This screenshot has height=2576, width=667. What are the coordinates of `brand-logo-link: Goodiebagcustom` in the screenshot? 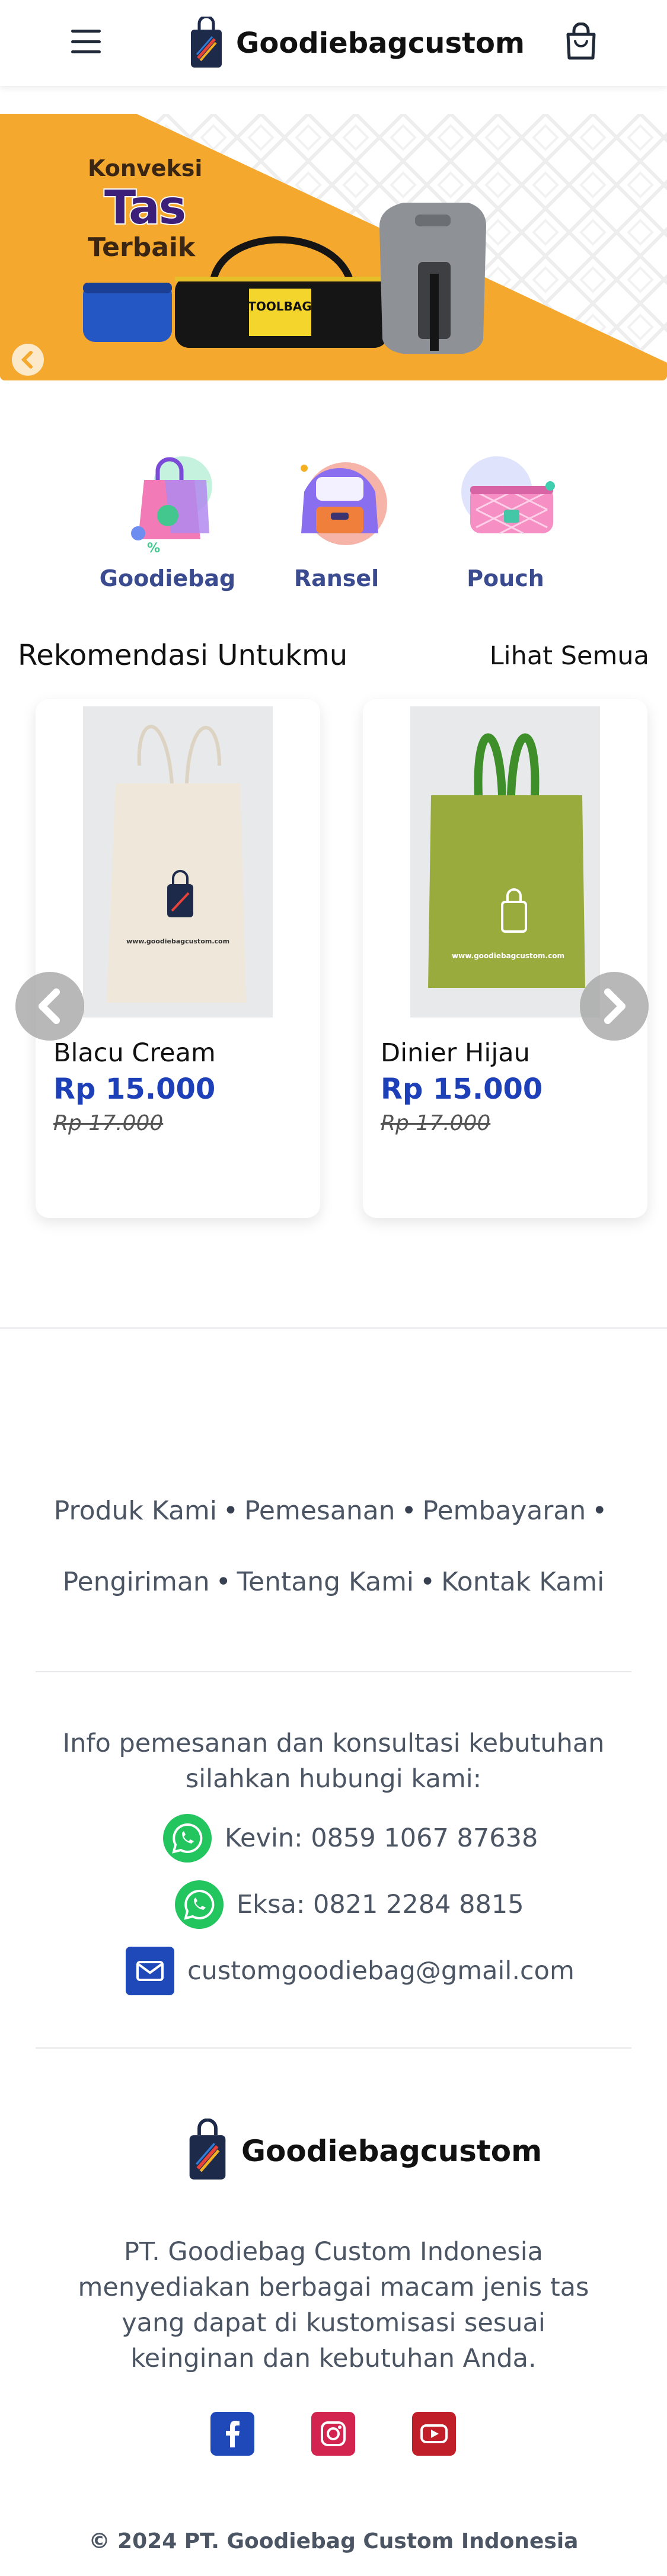 It's located at (357, 43).